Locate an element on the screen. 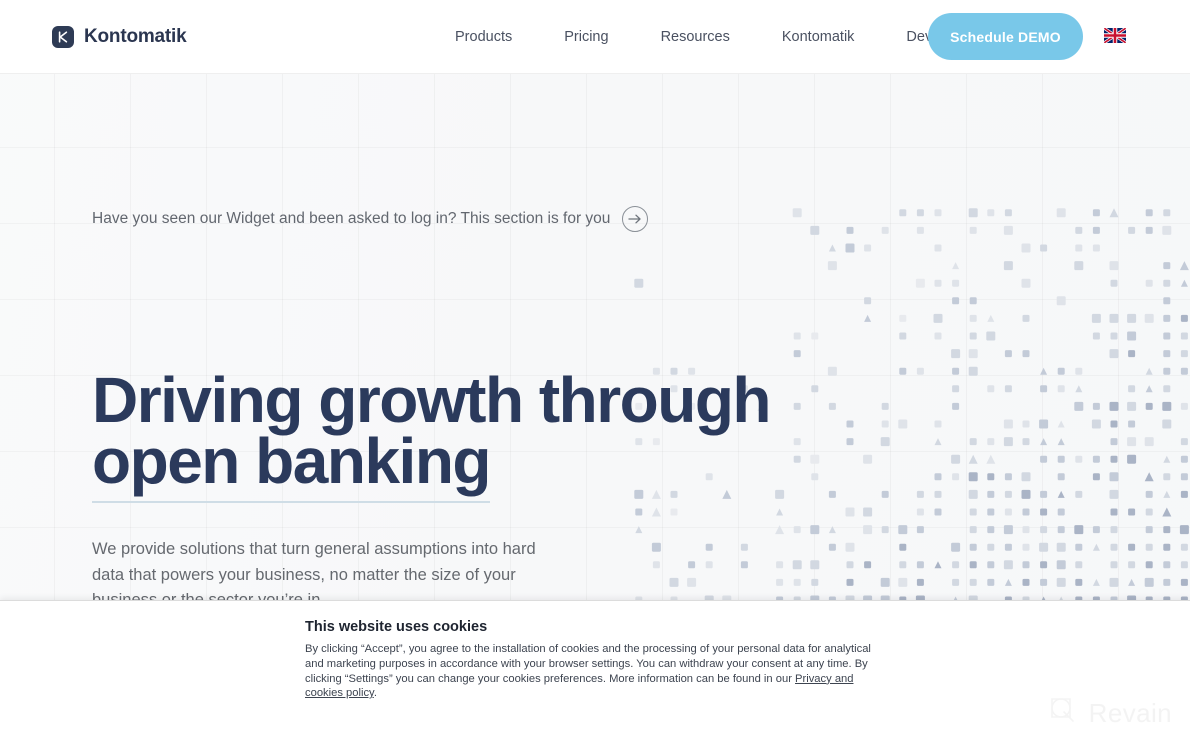 The width and height of the screenshot is (1190, 743). nav-item-kontomatik: Kontomatik is located at coordinates (818, 37).